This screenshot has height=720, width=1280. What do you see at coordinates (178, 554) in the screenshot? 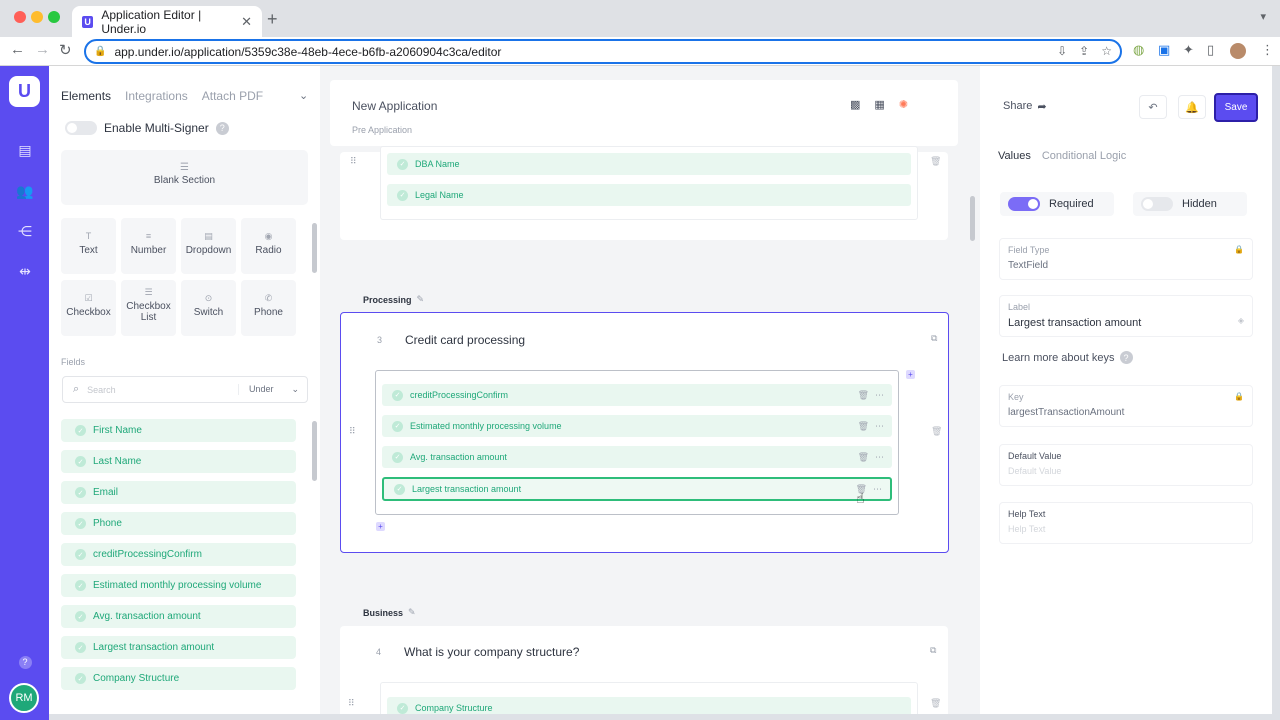
I see `list-item: ✓ creditProcessingConfirm` at bounding box center [178, 554].